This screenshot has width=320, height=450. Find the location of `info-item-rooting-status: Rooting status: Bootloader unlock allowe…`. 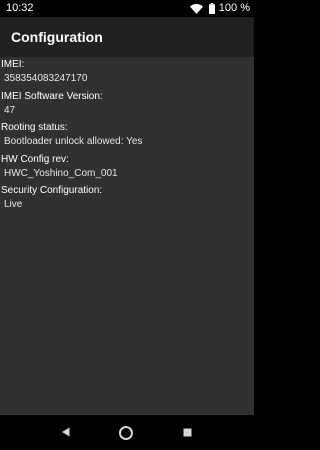

info-item-rooting-status: Rooting status: Bootloader unlock allowe… is located at coordinates (126, 137).